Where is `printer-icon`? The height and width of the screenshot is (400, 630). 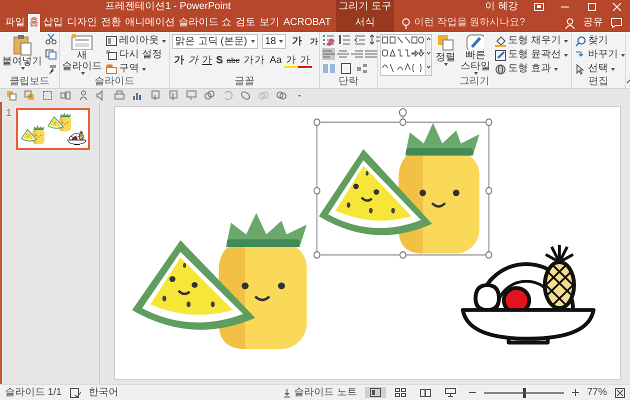 printer-icon is located at coordinates (119, 95).